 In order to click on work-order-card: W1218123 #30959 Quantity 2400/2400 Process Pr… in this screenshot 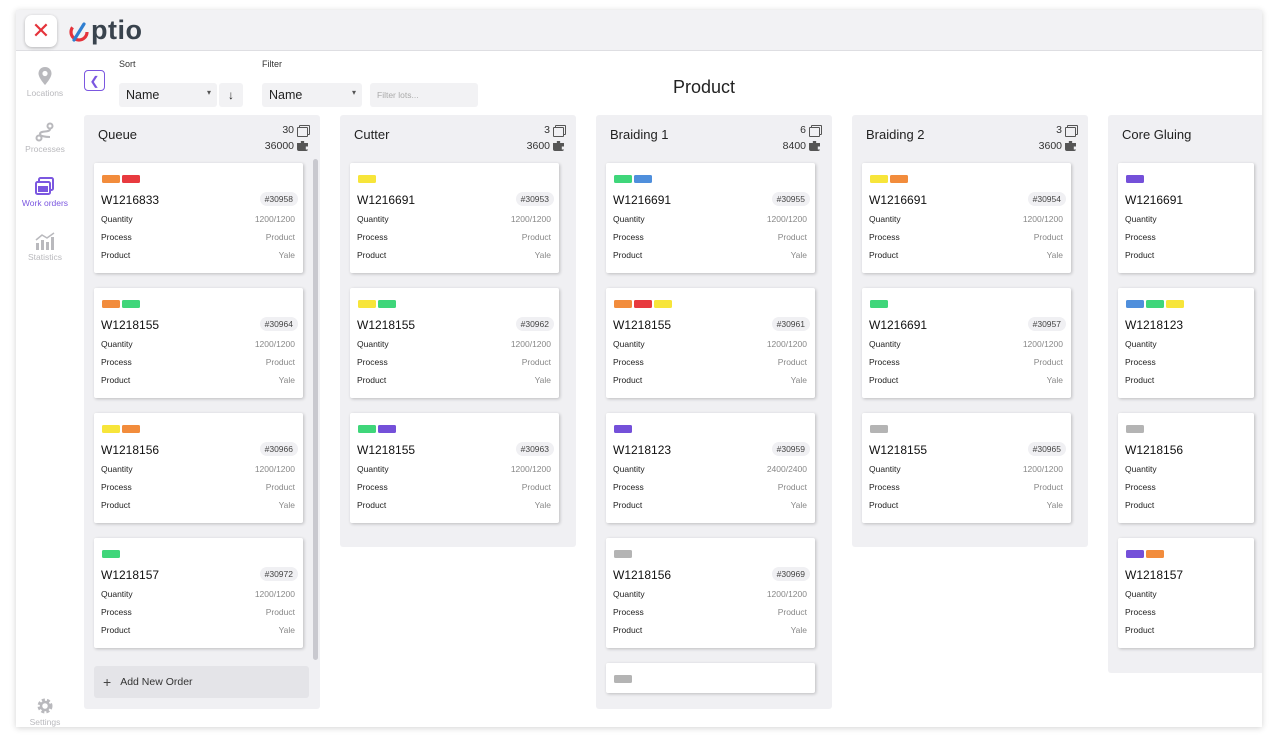, I will do `click(710, 468)`.